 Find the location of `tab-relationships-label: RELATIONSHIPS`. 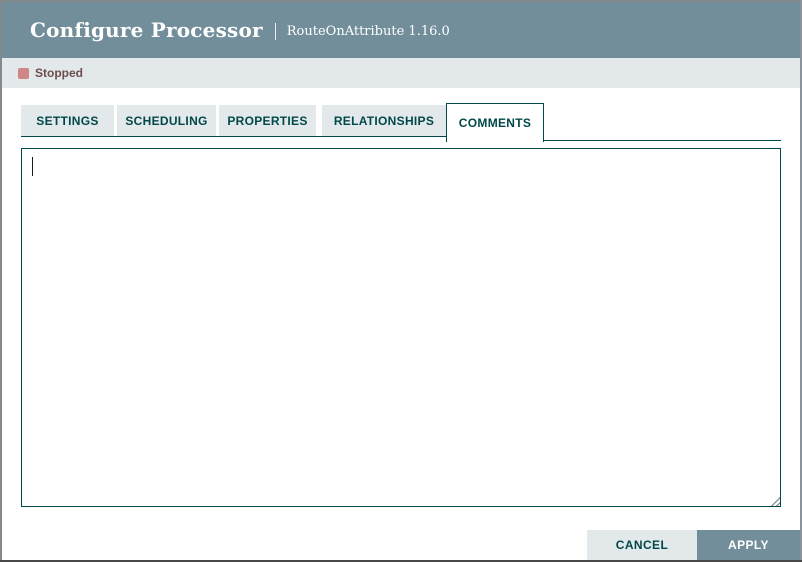

tab-relationships-label: RELATIONSHIPS is located at coordinates (384, 120).